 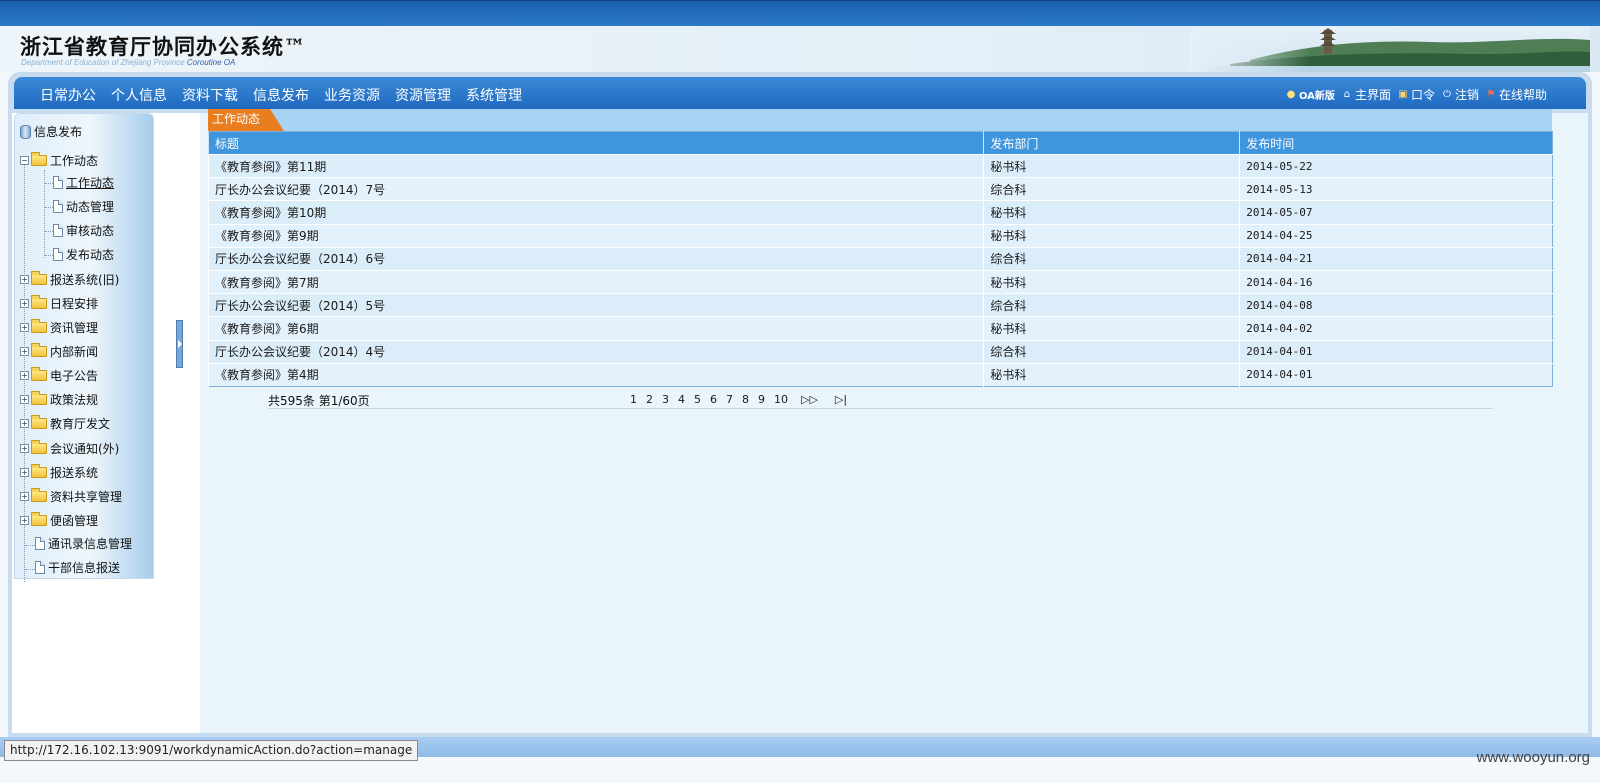 What do you see at coordinates (595, 258) in the screenshot?
I see `cell-title: 厅长办公会议纪要（2014）6号` at bounding box center [595, 258].